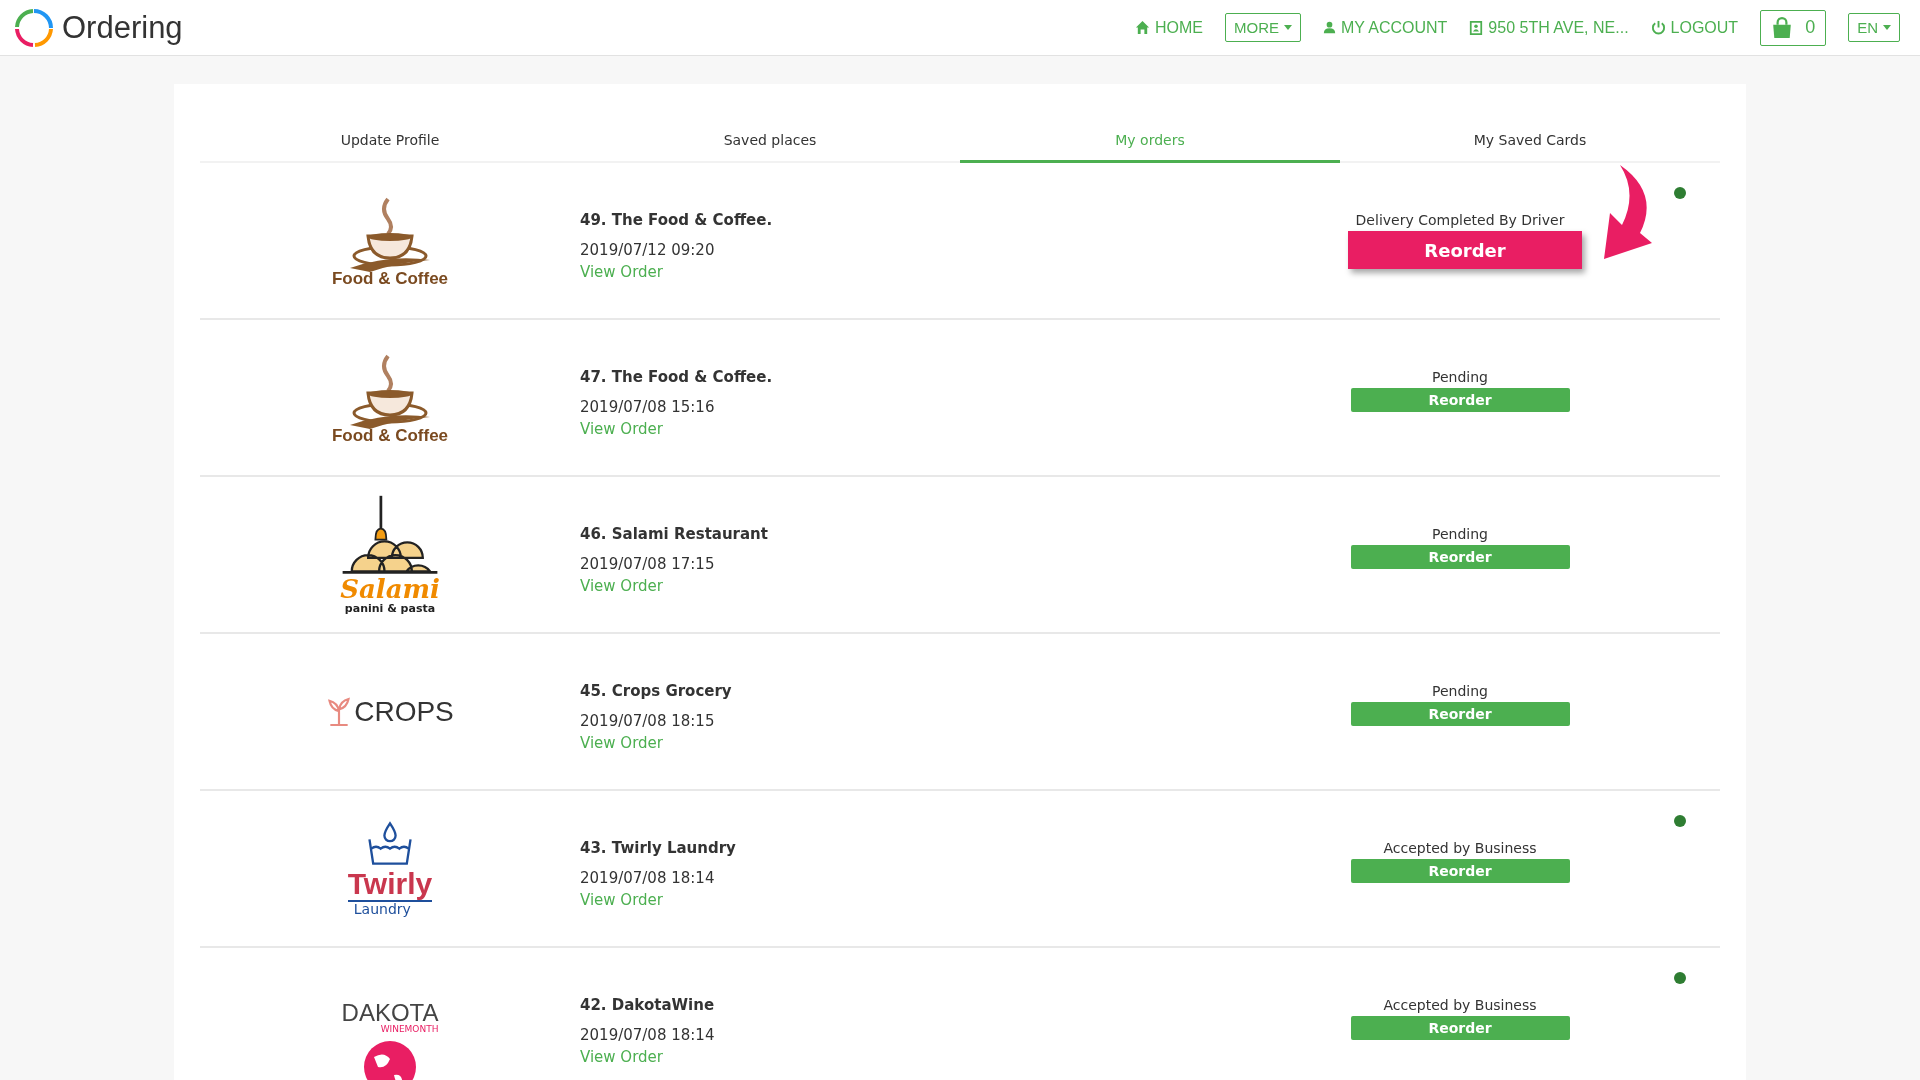 The height and width of the screenshot is (1080, 1920). Describe the element at coordinates (382, 909) in the screenshot. I see `logo-text: Laundry` at that location.